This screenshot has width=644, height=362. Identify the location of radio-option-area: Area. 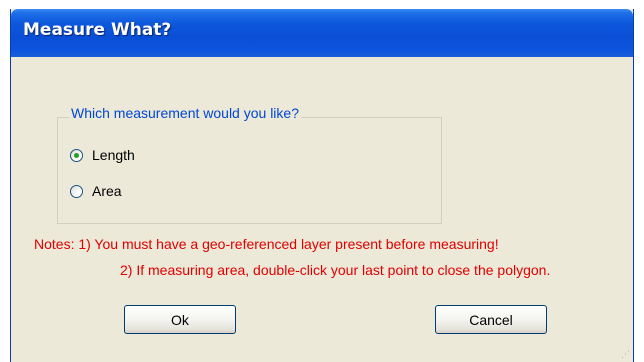
(96, 191).